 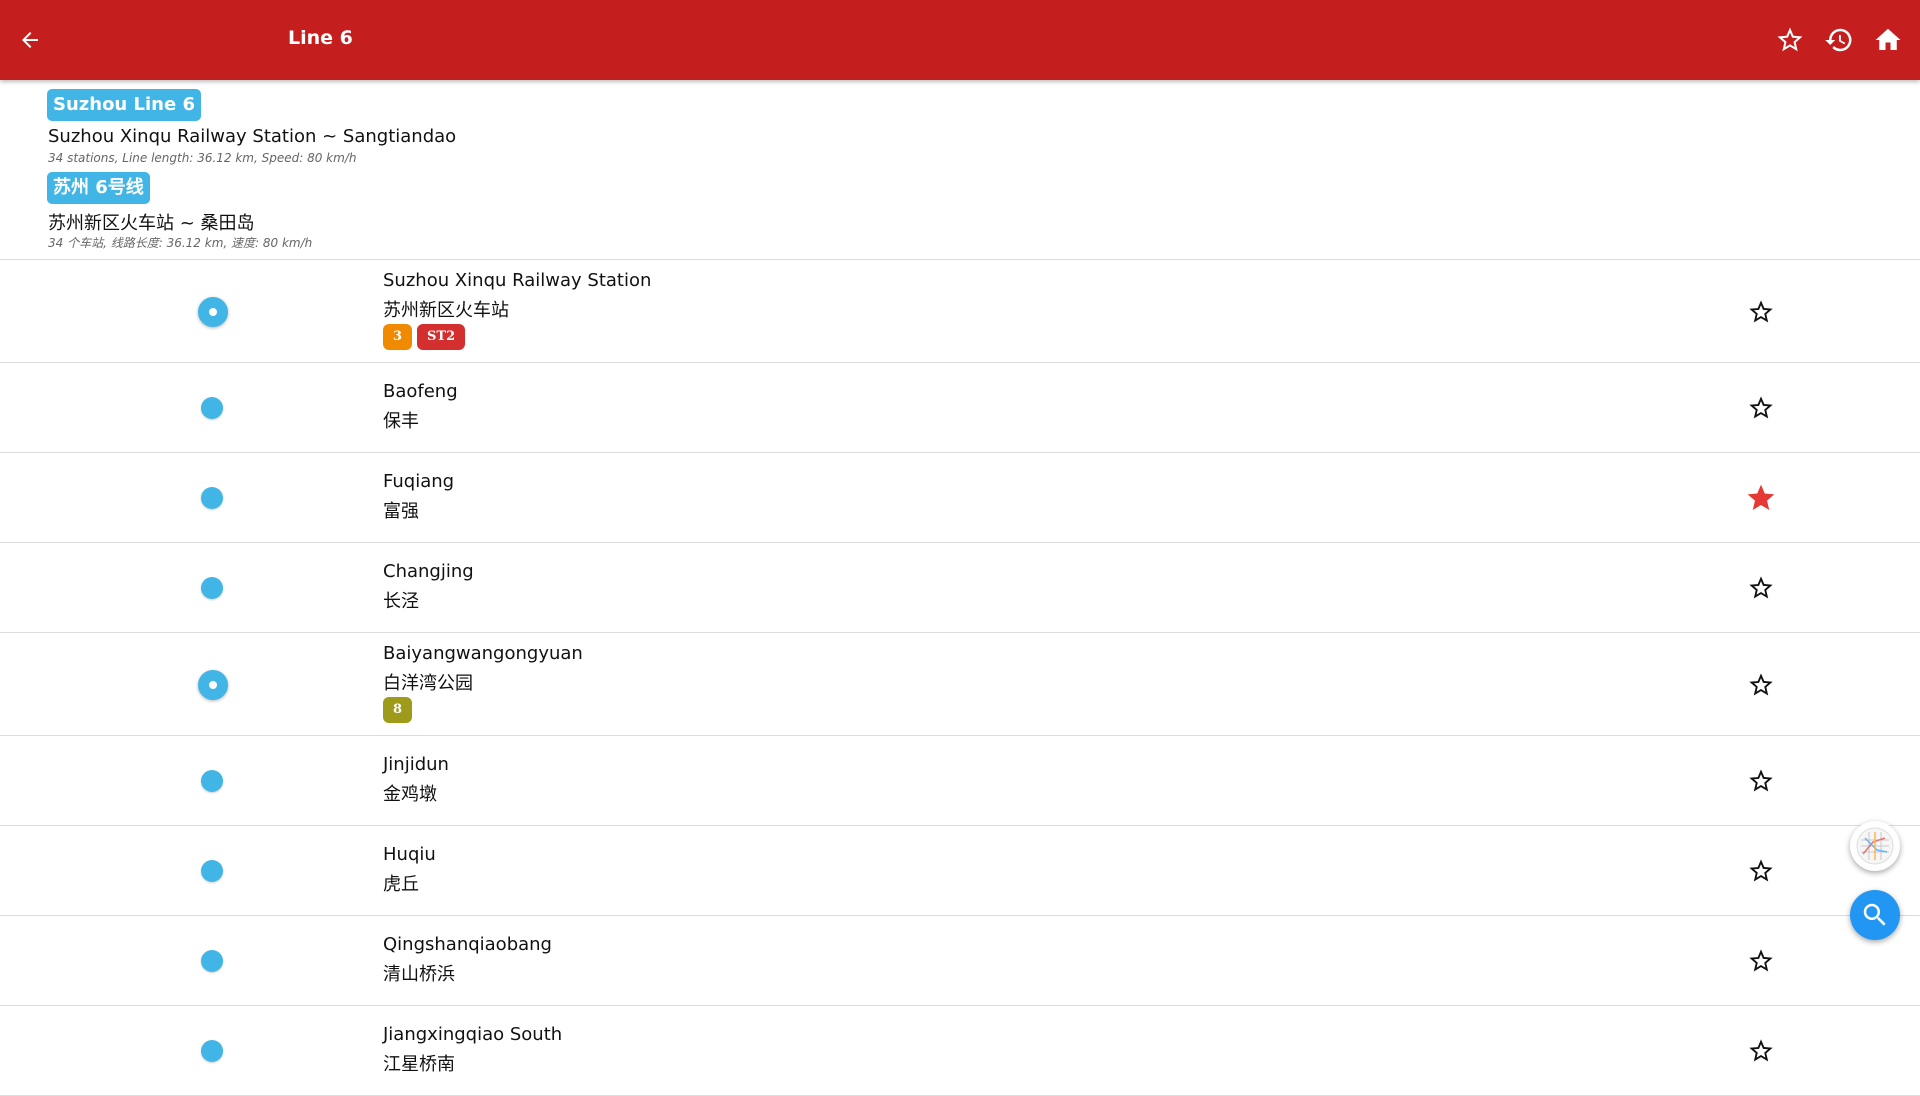 What do you see at coordinates (960, 40) in the screenshot?
I see `app-bar: Line 6` at bounding box center [960, 40].